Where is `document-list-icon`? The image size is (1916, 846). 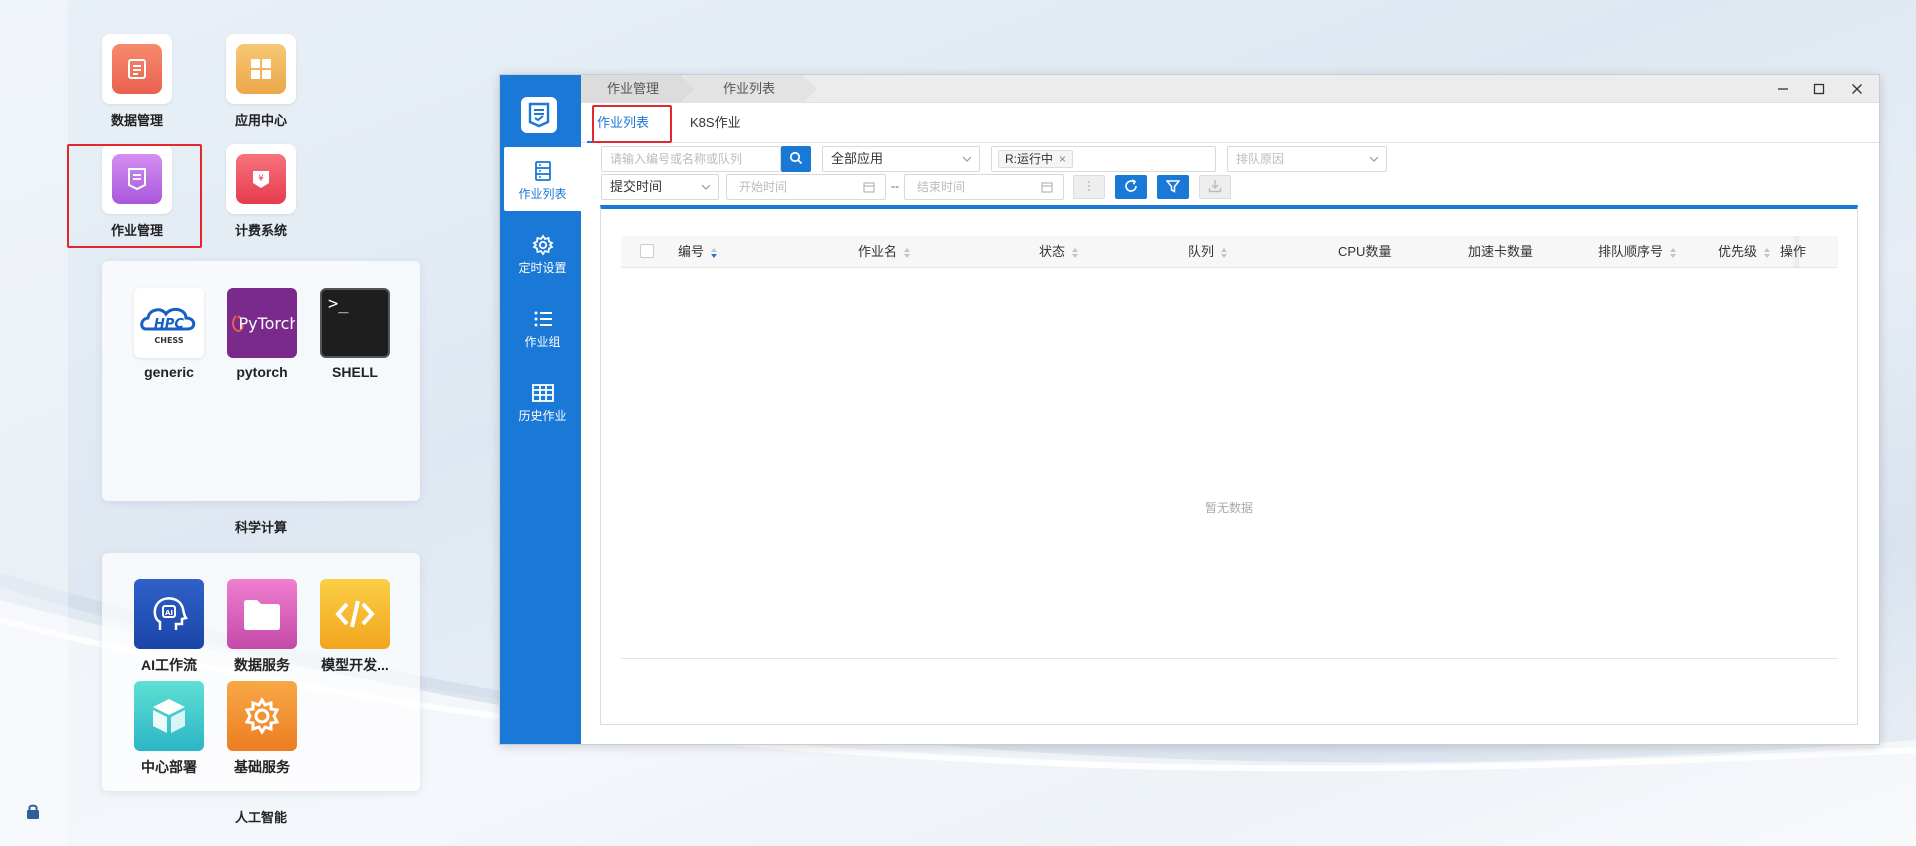 document-list-icon is located at coordinates (137, 69).